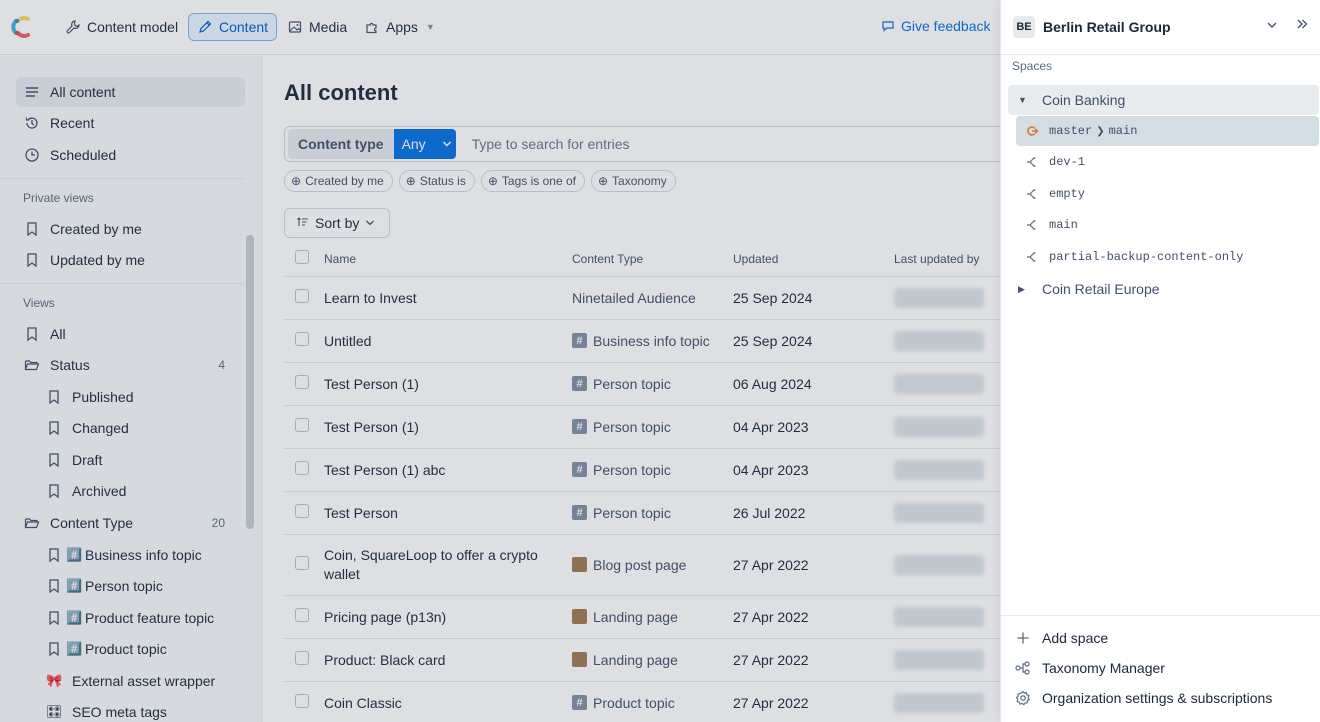 The height and width of the screenshot is (722, 1320). Describe the element at coordinates (579, 616) in the screenshot. I see `page-icon` at that location.